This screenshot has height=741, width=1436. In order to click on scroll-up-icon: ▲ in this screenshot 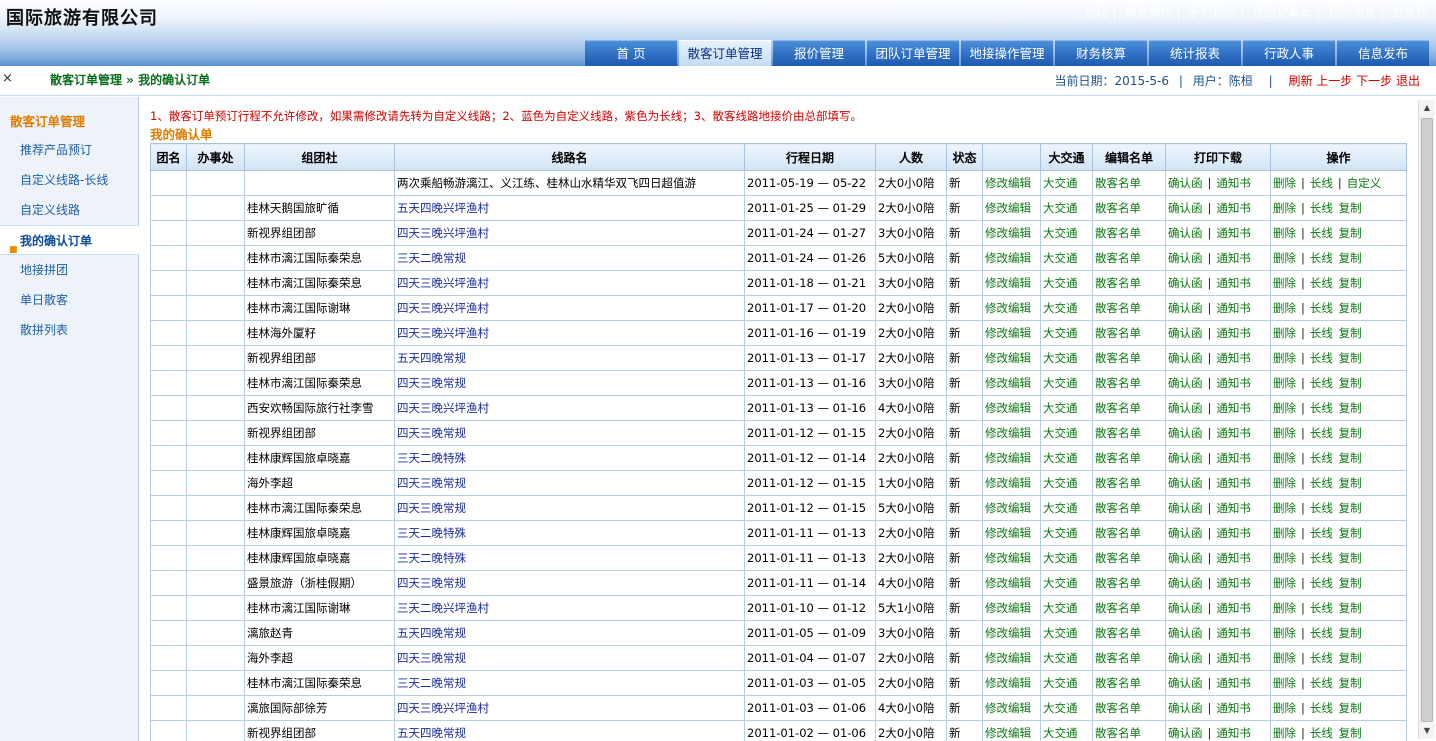, I will do `click(1427, 108)`.